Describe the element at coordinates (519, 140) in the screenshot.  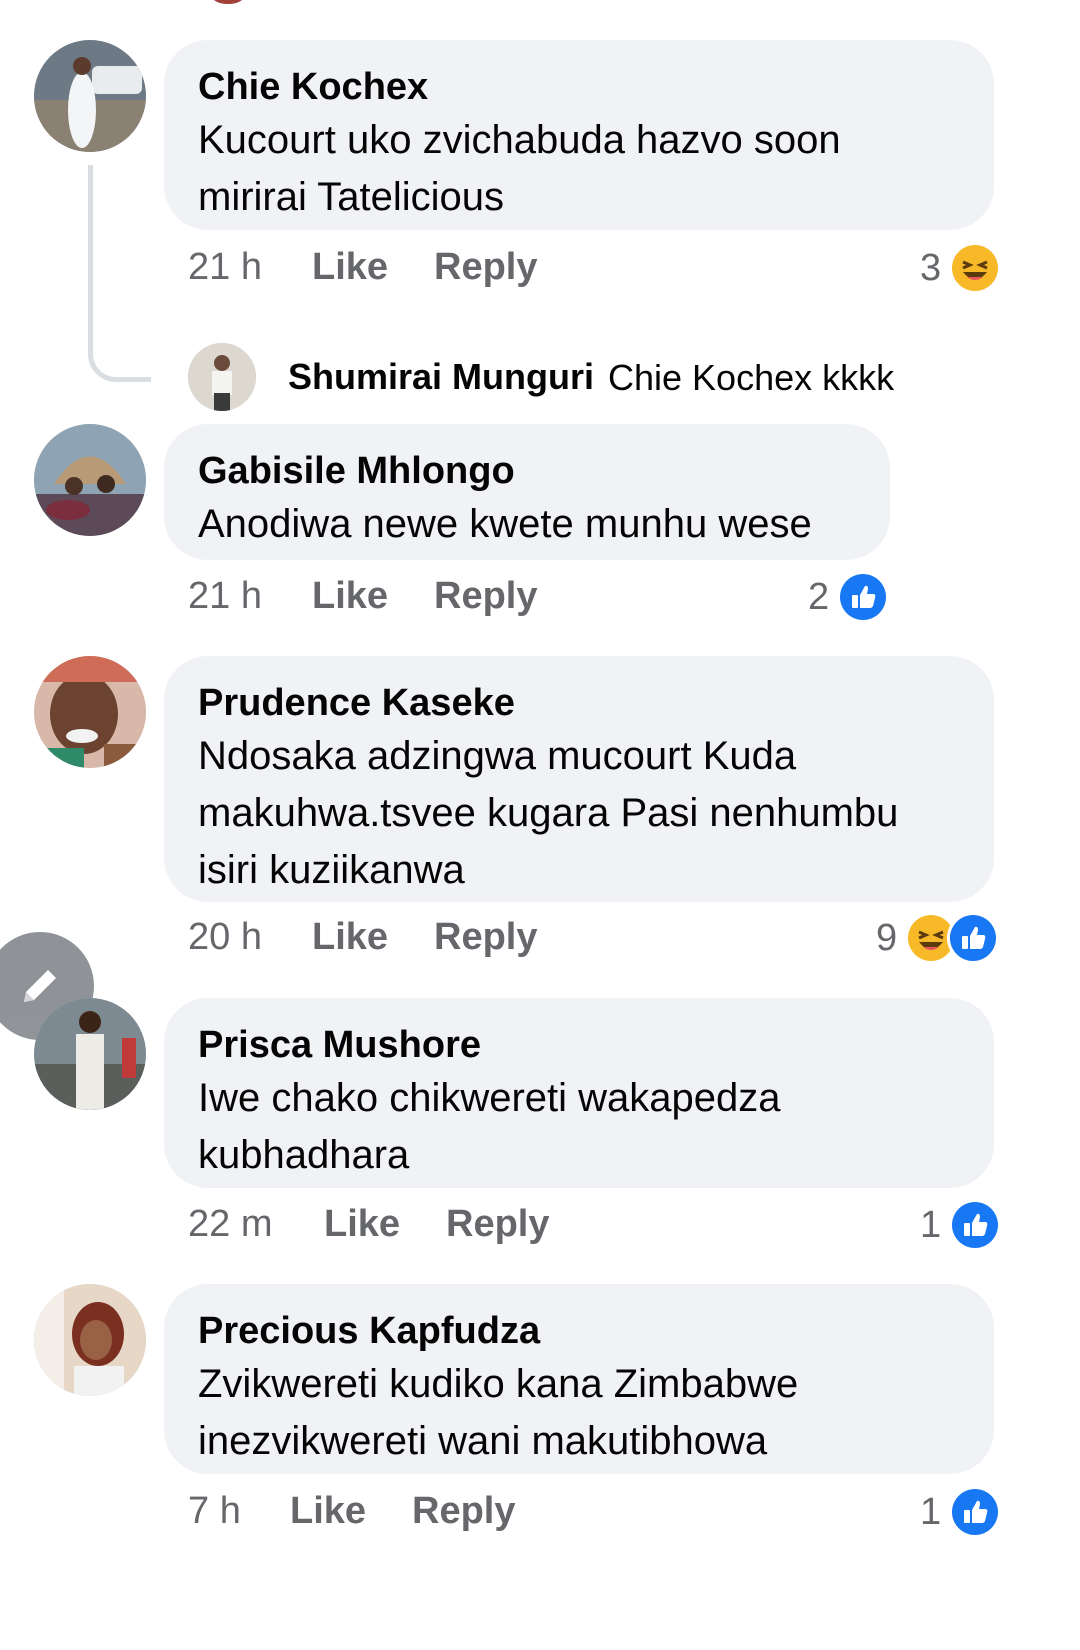
I see `comment-text: Kucourt uko zvichabuda hazvo soon` at that location.